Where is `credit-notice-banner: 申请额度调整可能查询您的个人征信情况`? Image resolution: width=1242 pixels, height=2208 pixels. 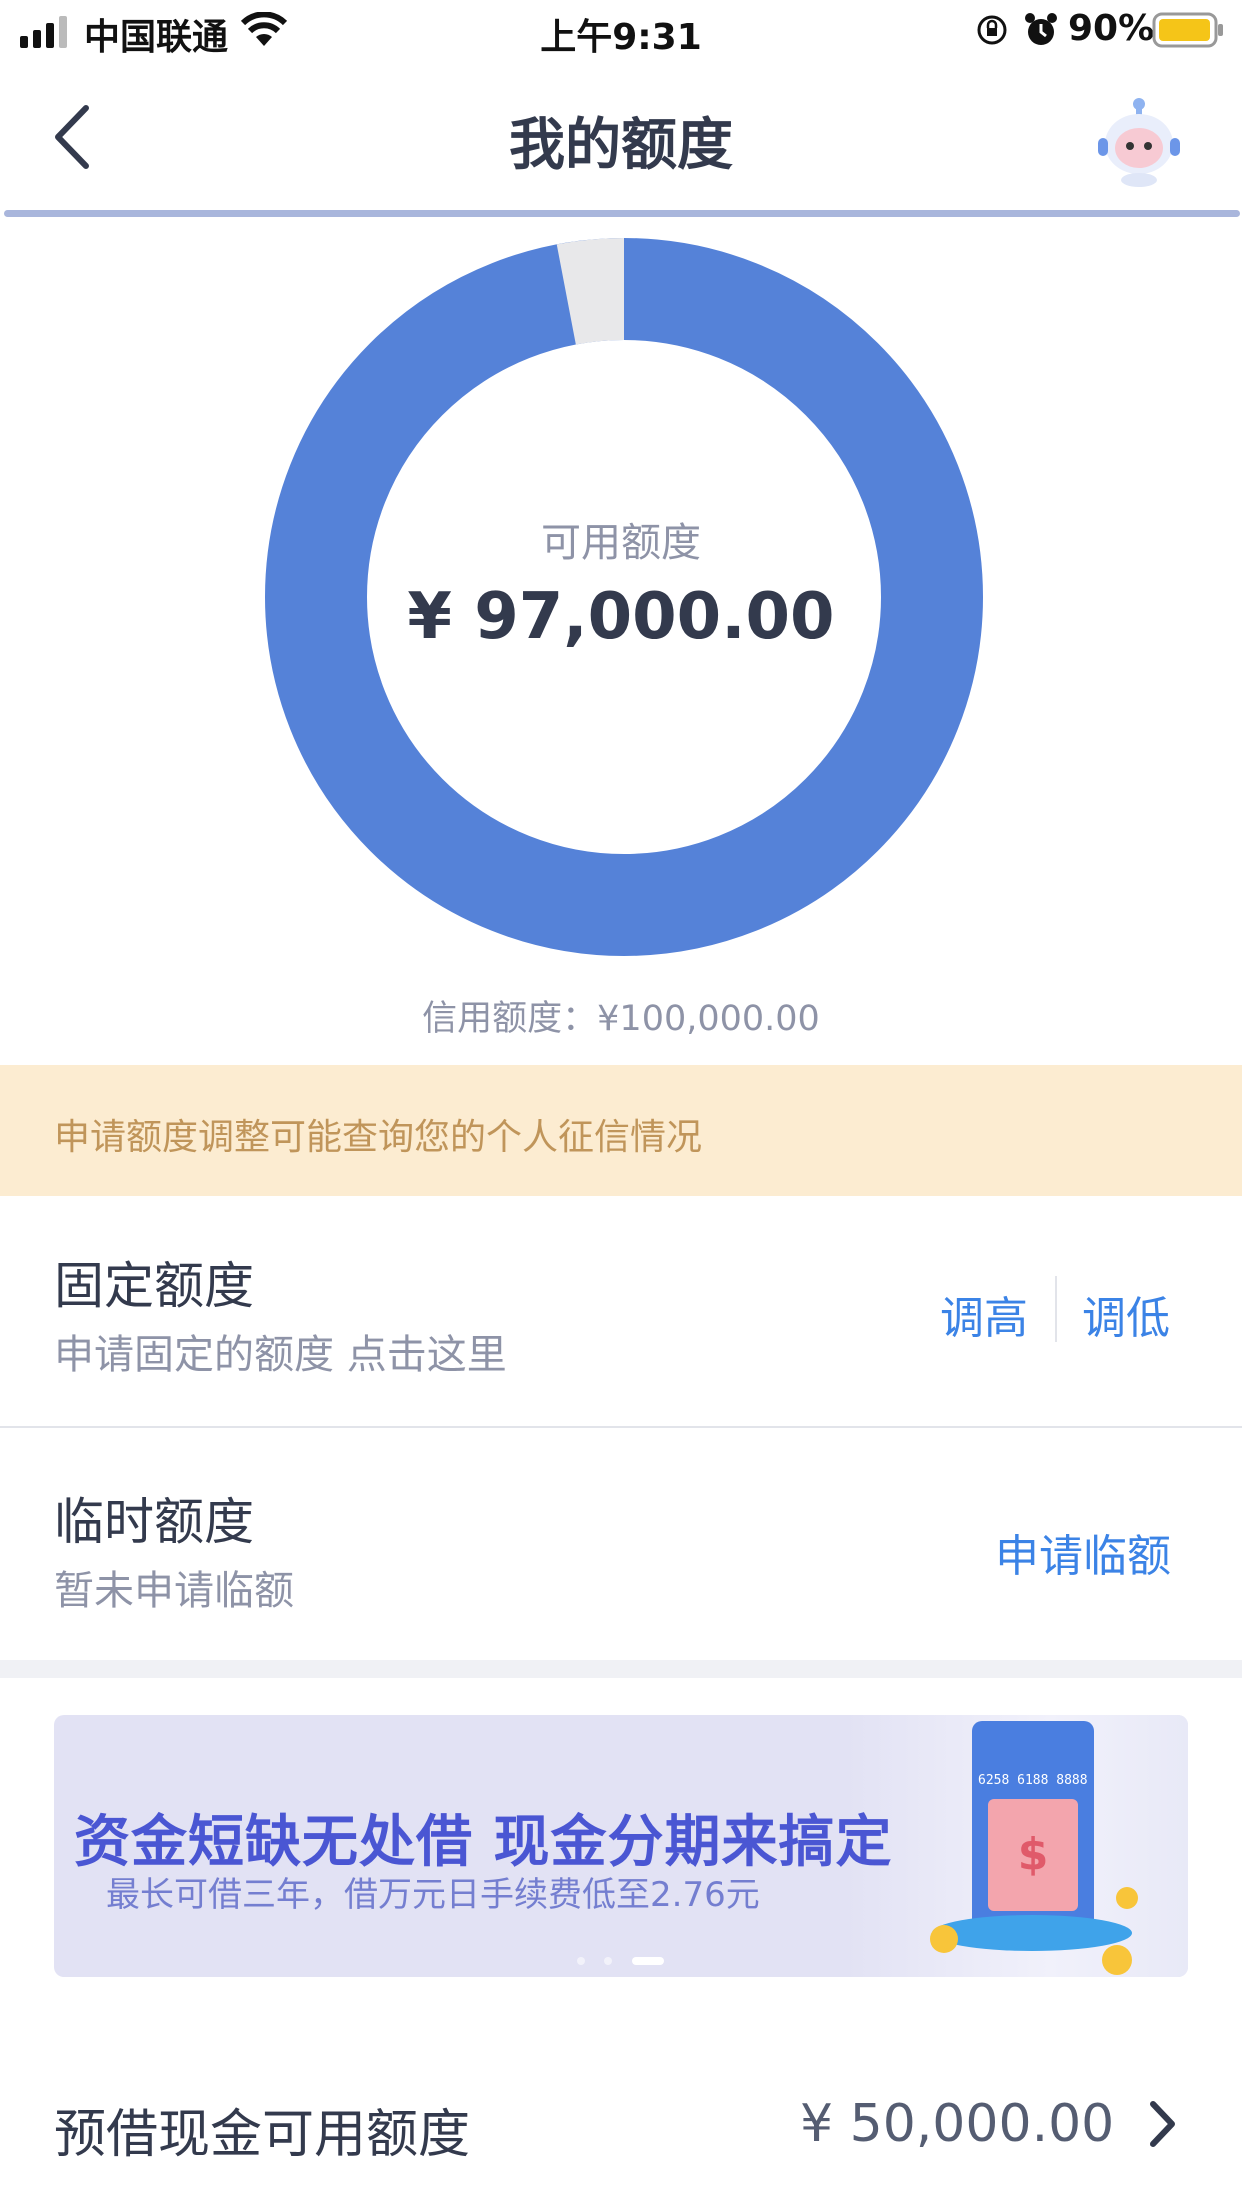
credit-notice-banner: 申请额度调整可能查询您的个人征信情况 is located at coordinates (621, 1130).